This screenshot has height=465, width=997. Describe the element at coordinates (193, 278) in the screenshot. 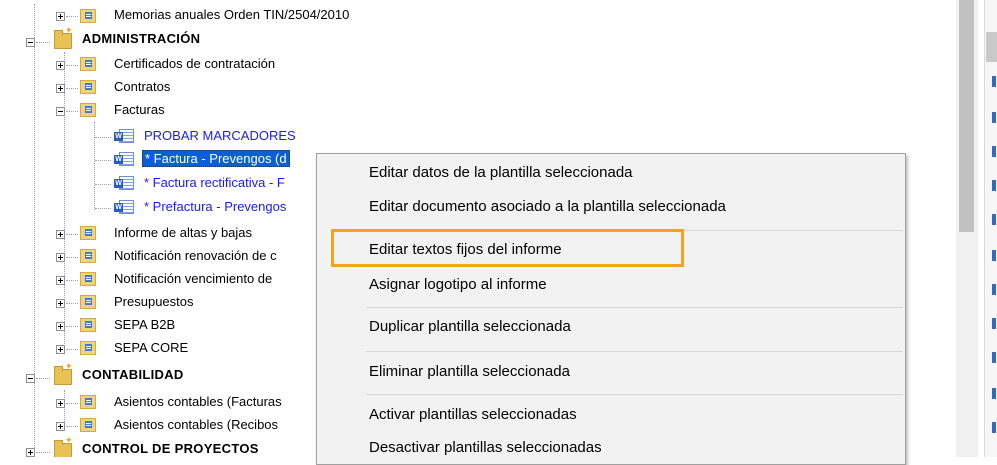

I see `tree-item-label: Notificación vencimiento de` at that location.